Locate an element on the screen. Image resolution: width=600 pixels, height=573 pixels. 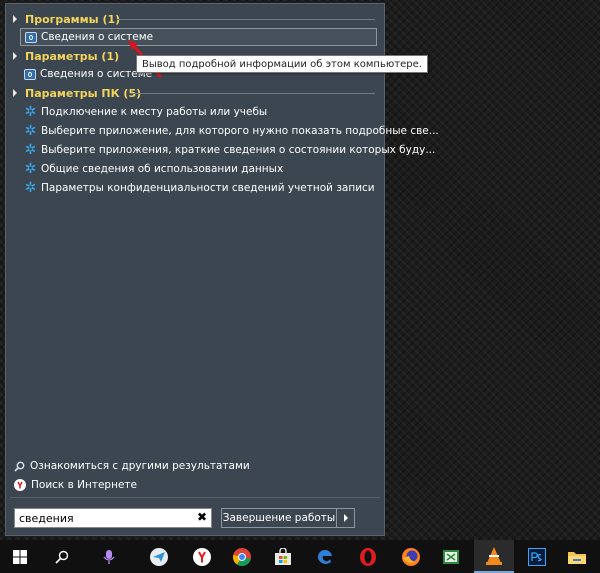
firefox-app is located at coordinates (411, 556).